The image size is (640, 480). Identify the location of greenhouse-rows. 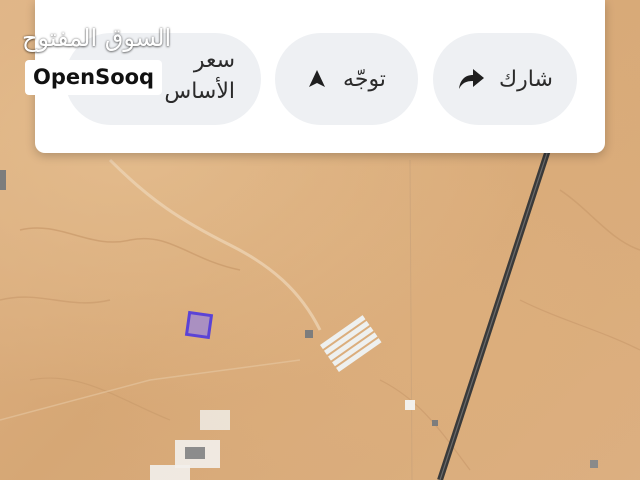
(351, 344).